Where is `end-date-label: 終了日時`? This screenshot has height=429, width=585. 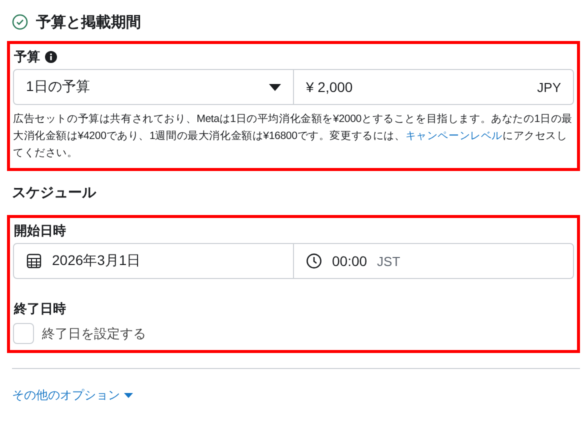 end-date-label: 終了日時 is located at coordinates (40, 309).